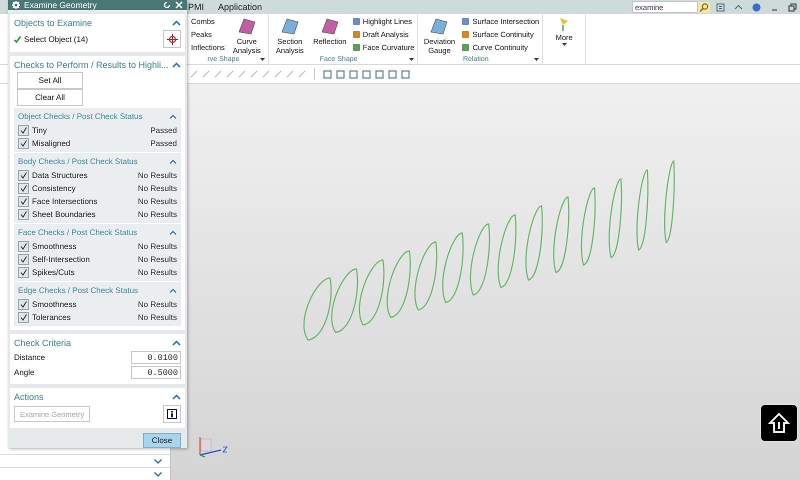  I want to click on check-label: Consistency, so click(54, 188).